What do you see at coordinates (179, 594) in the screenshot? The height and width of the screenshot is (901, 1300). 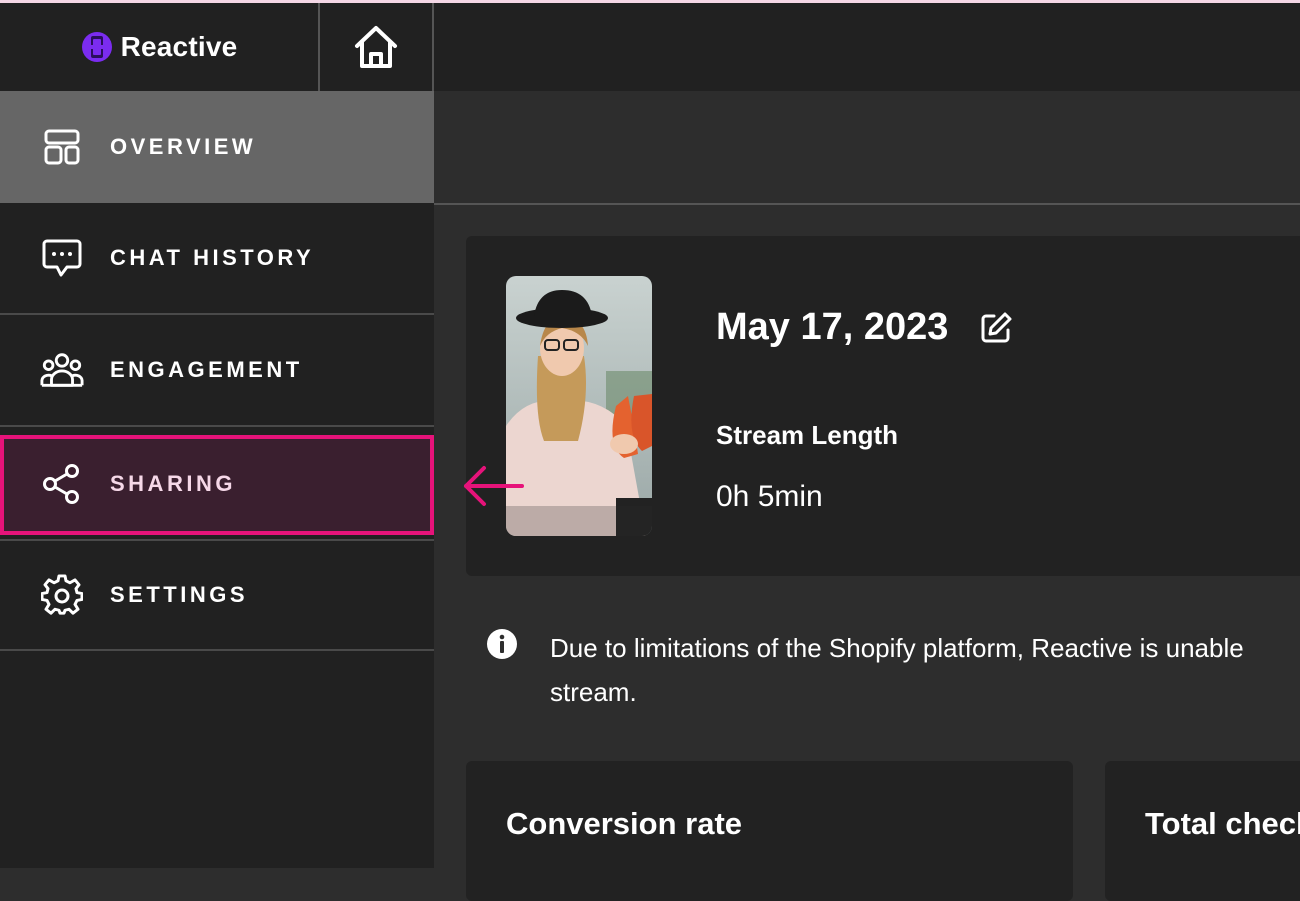 I see `sidebar-item-label: SETTINGS` at bounding box center [179, 594].